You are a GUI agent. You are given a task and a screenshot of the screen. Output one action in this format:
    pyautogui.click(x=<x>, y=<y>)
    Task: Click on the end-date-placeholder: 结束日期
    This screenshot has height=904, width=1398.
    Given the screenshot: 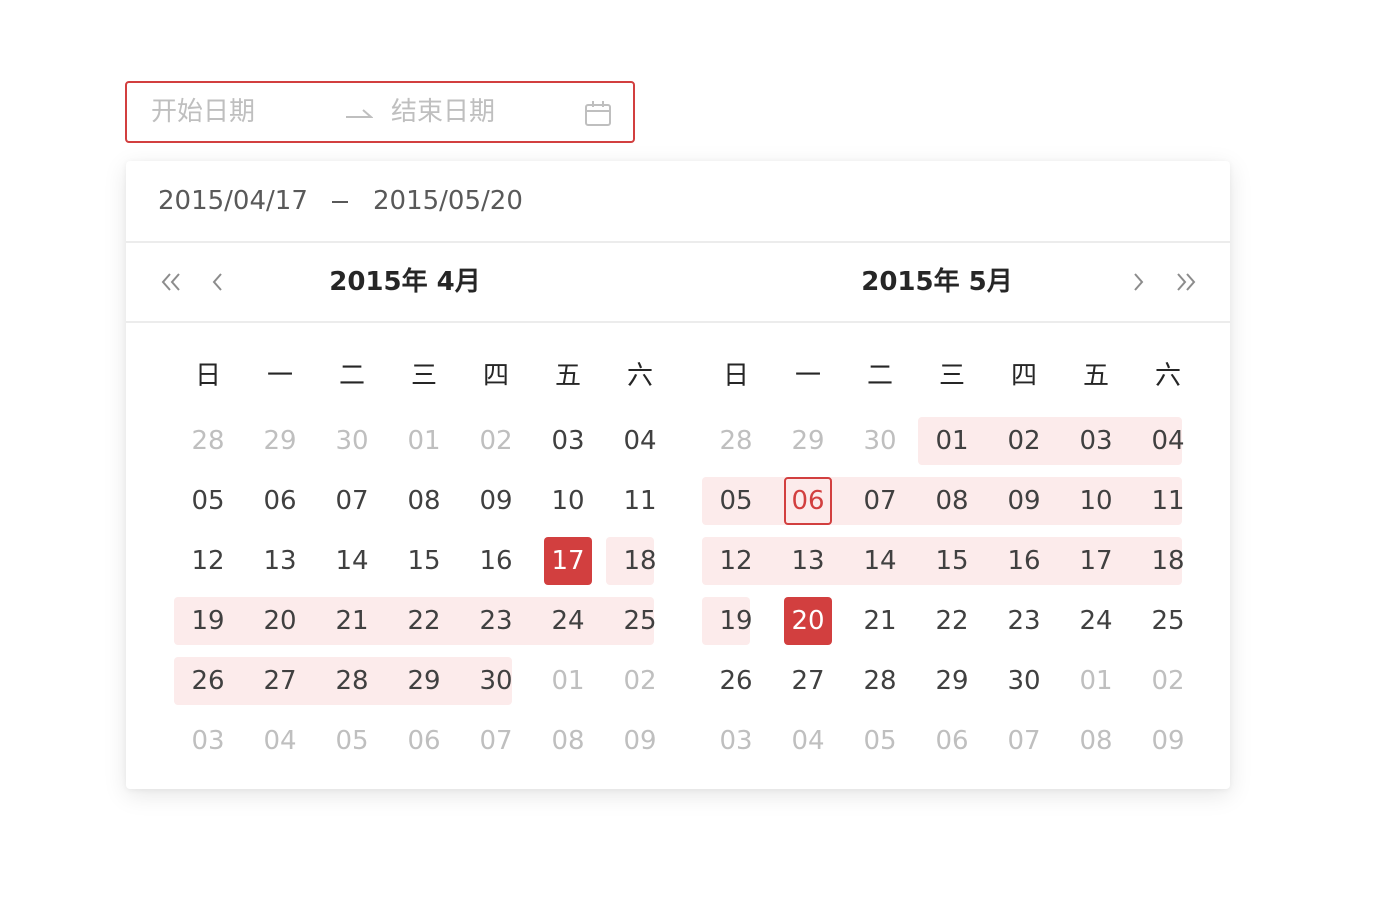 What is the action you would take?
    pyautogui.click(x=443, y=112)
    